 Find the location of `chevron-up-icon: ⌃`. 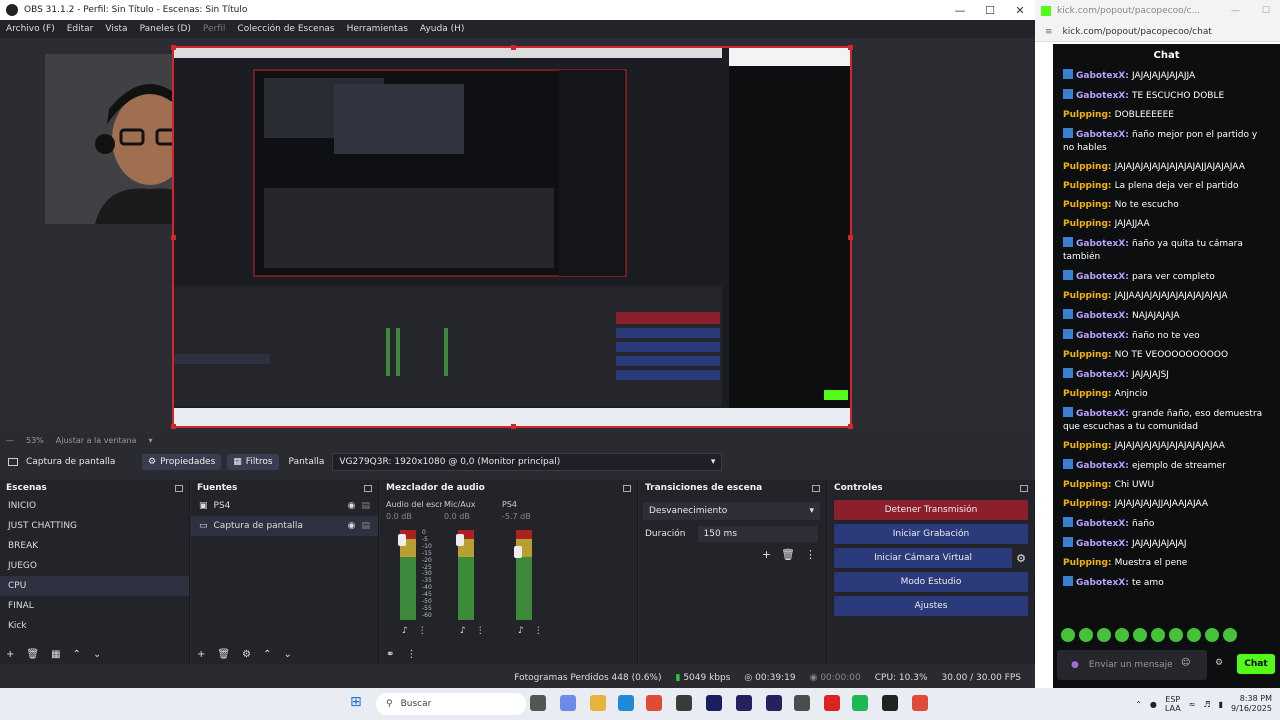

chevron-up-icon: ⌃ is located at coordinates (1138, 704).